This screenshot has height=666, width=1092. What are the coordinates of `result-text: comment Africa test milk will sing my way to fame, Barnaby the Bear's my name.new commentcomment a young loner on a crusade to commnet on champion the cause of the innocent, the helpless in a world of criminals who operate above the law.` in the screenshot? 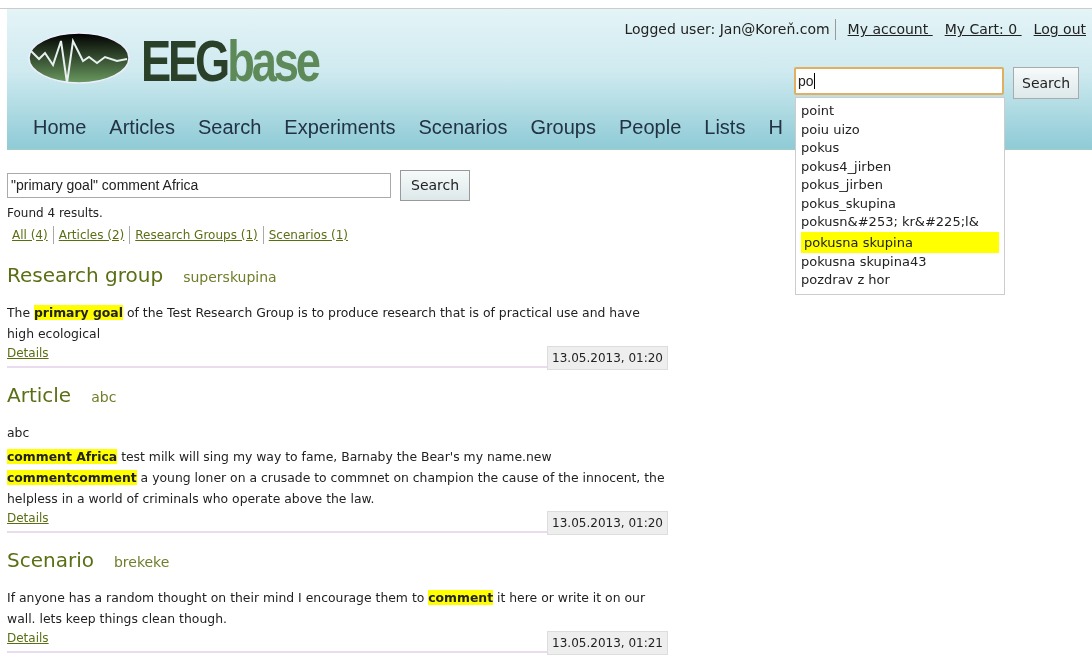 It's located at (336, 478).